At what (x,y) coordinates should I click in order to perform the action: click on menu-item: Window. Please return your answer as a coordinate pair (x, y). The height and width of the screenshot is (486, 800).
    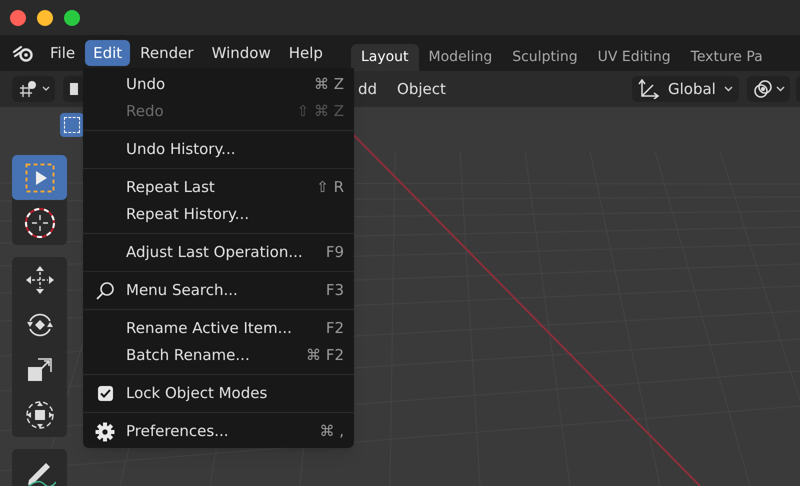
    Looking at the image, I should click on (241, 53).